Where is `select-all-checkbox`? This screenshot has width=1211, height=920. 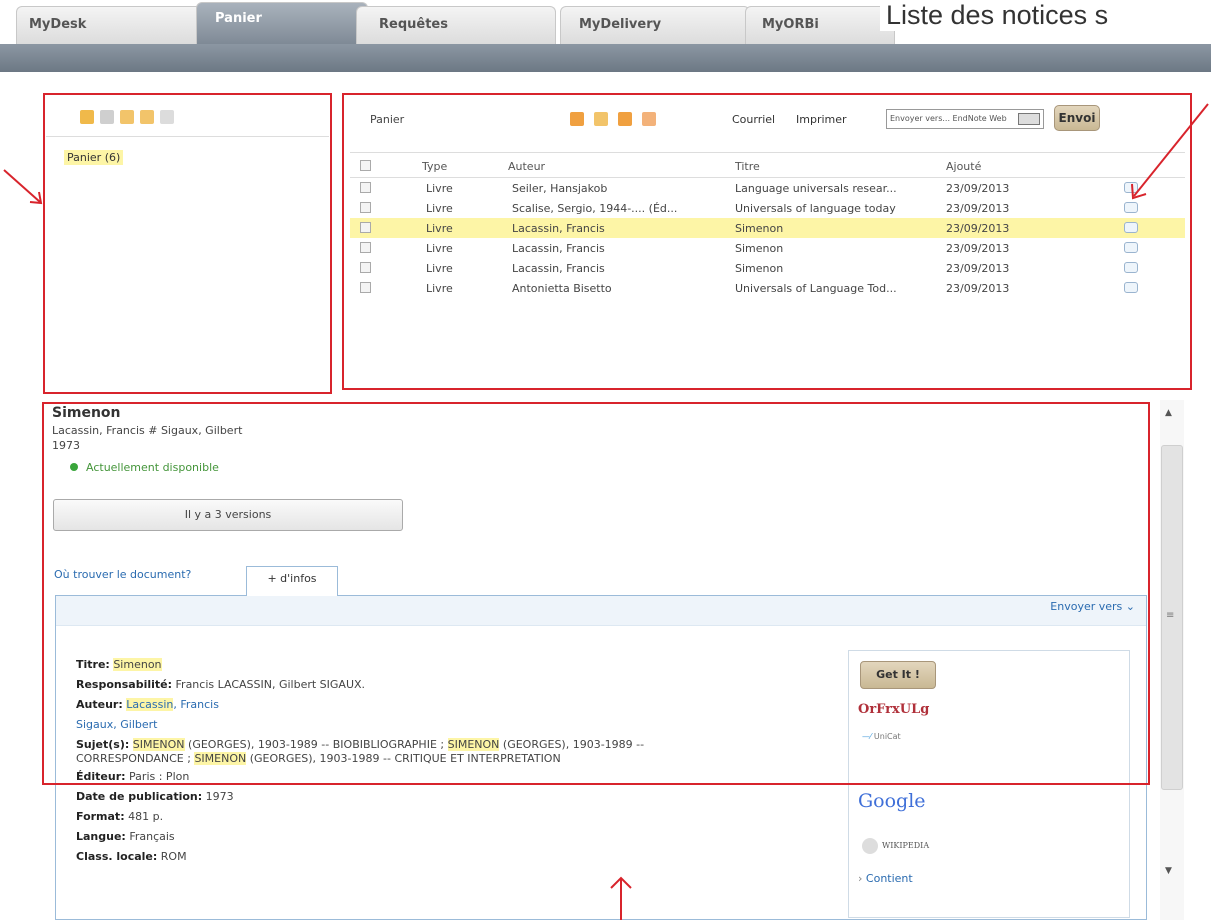 select-all-checkbox is located at coordinates (365, 165).